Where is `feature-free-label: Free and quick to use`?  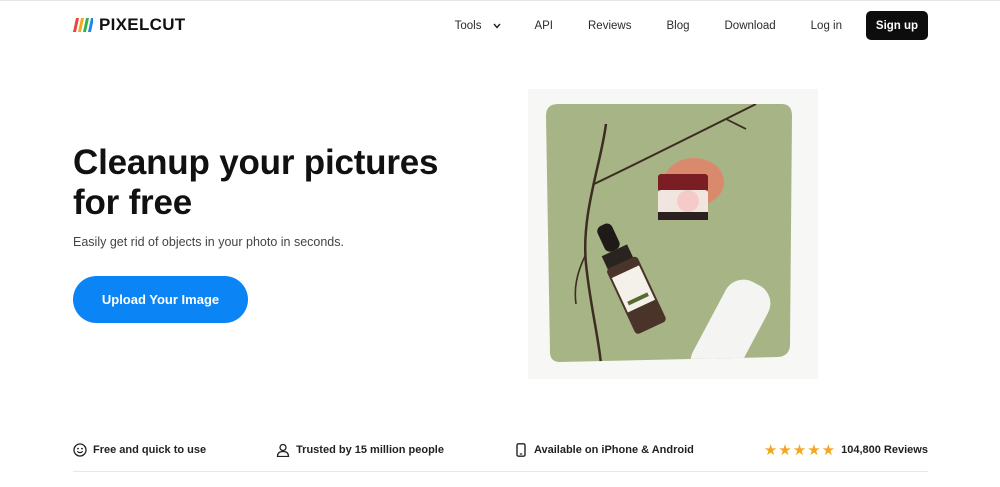 feature-free-label: Free and quick to use is located at coordinates (150, 450).